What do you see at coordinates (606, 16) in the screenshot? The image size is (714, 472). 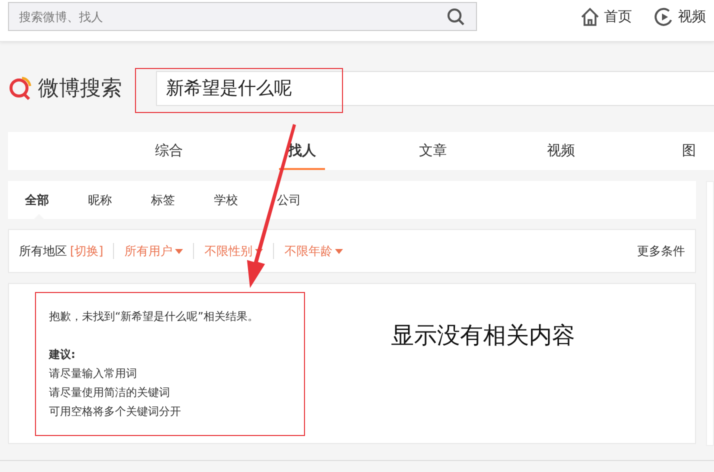 I see `nav-link: 首页` at bounding box center [606, 16].